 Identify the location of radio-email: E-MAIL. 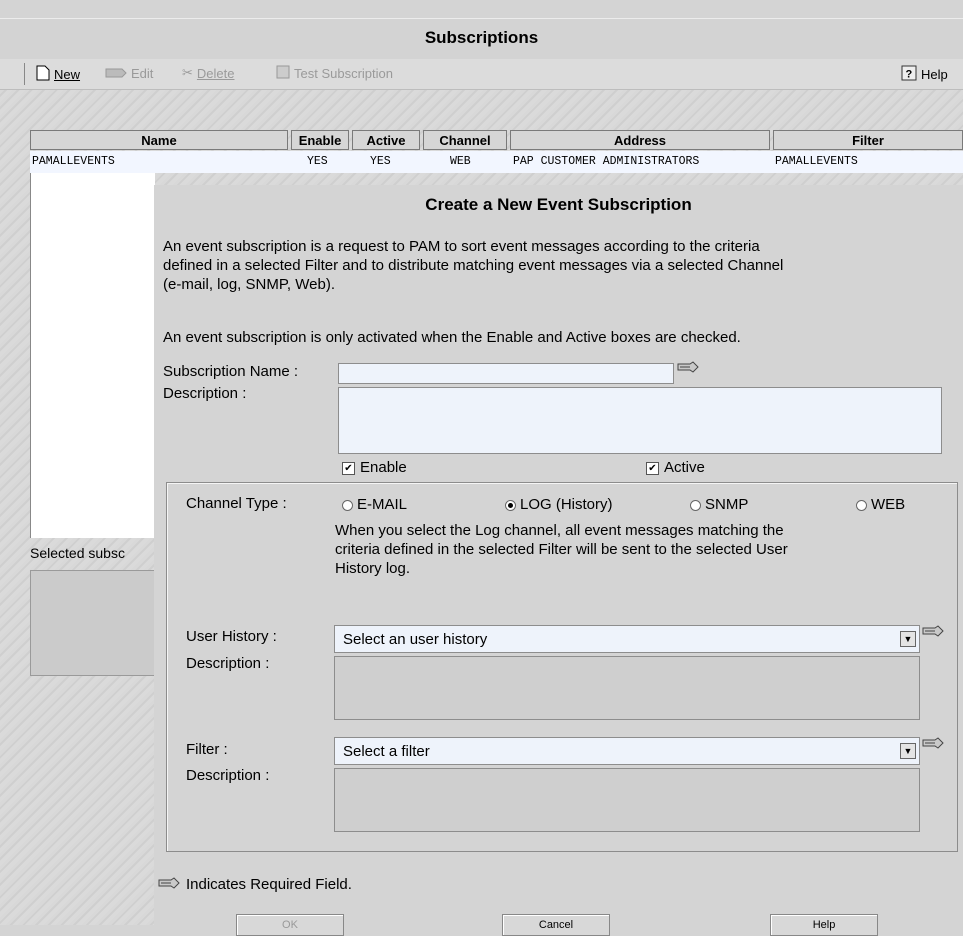
(374, 504).